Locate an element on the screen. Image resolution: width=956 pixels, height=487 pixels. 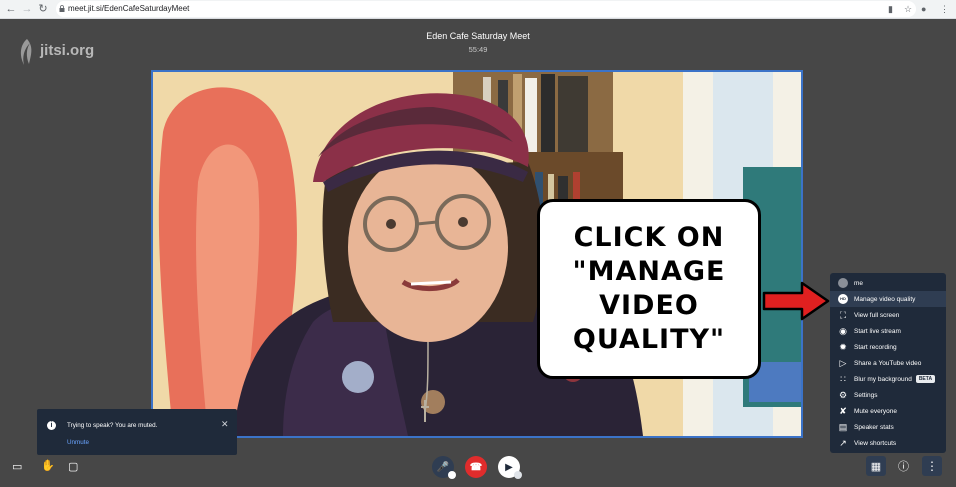
unmute-link: Unmute is located at coordinates (78, 442).